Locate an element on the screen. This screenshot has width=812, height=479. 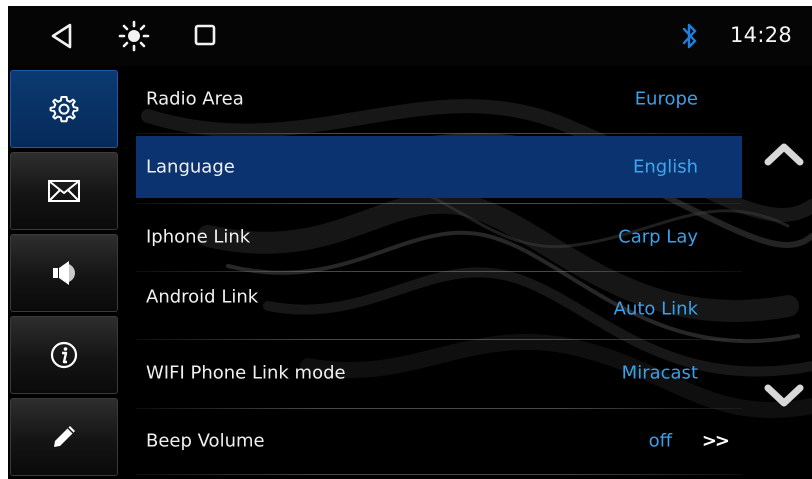
envelope-icon is located at coordinates (64, 191).